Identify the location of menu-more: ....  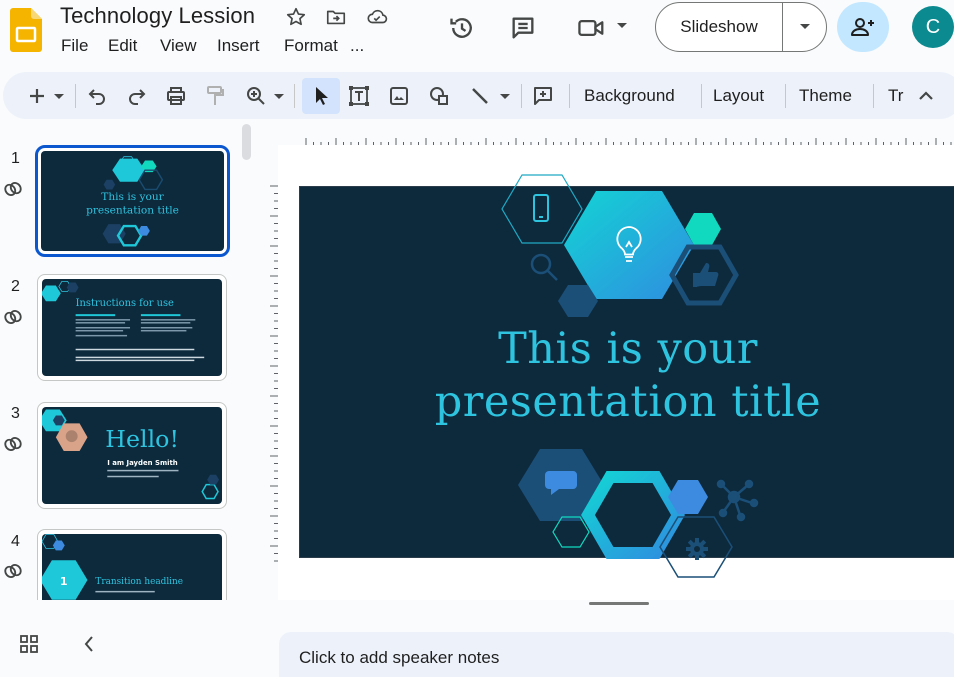
(357, 46).